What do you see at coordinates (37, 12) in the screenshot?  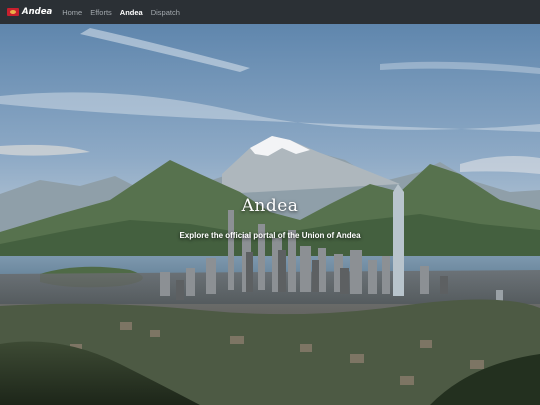 I see `brand-name: Andea` at bounding box center [37, 12].